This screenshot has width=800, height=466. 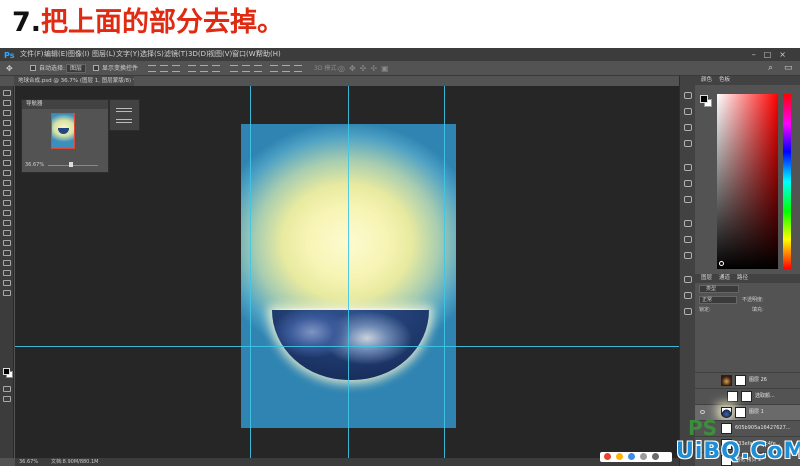 What do you see at coordinates (706, 80) in the screenshot?
I see `tab-color: 颜色` at bounding box center [706, 80].